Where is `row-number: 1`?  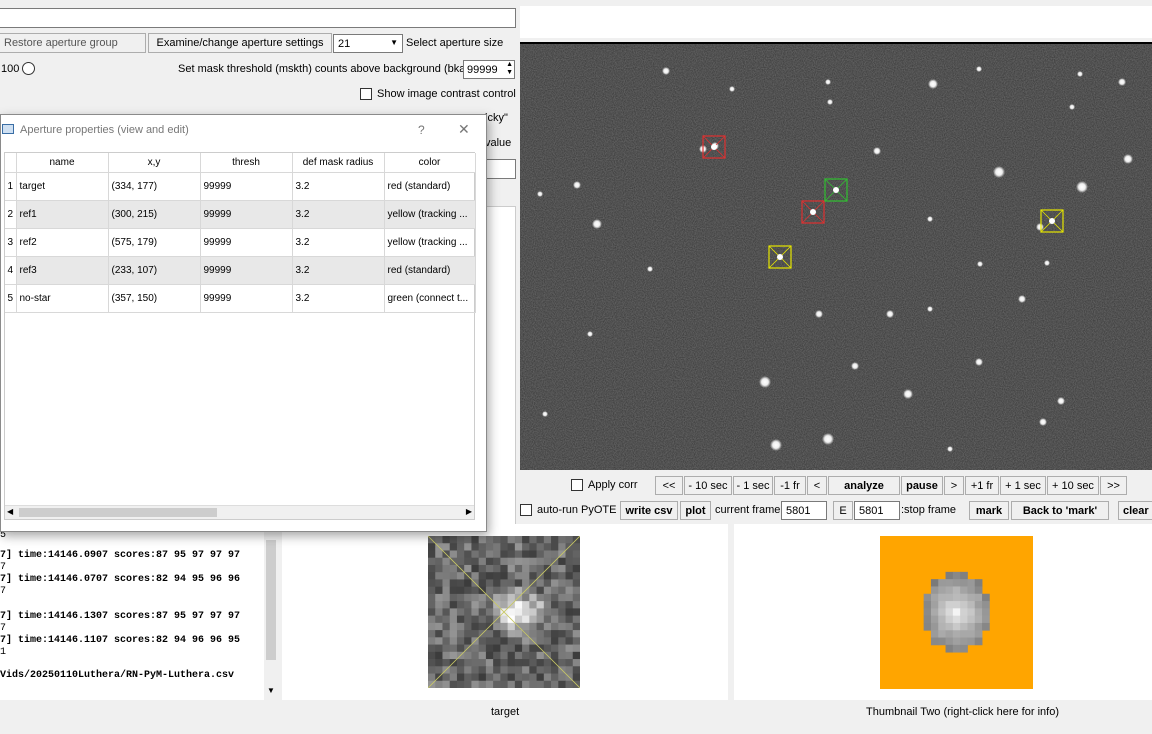 row-number: 1 is located at coordinates (11, 186).